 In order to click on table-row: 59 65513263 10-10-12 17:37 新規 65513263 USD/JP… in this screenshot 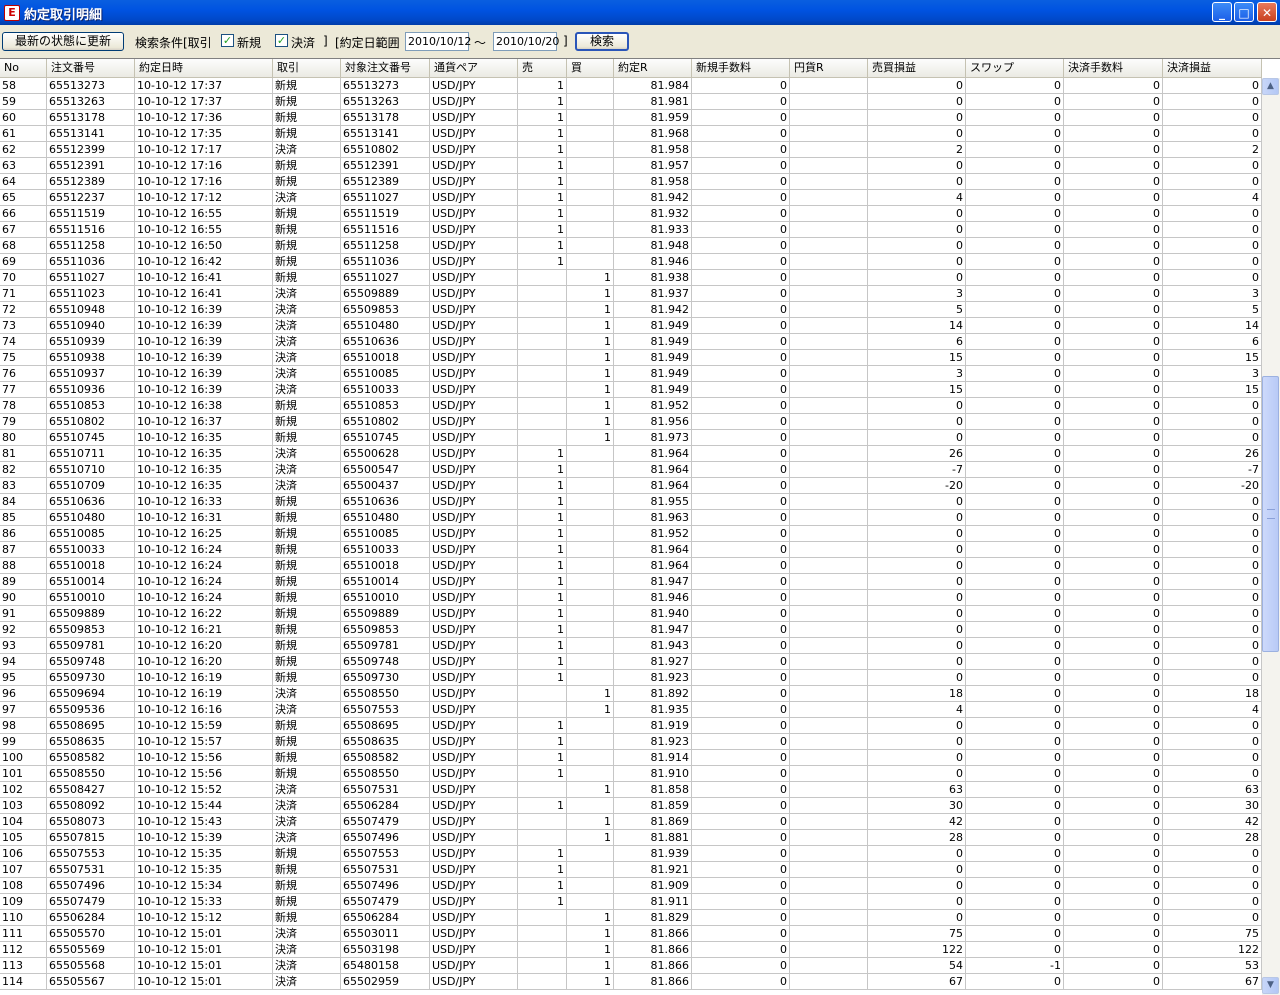, I will do `click(631, 102)`.